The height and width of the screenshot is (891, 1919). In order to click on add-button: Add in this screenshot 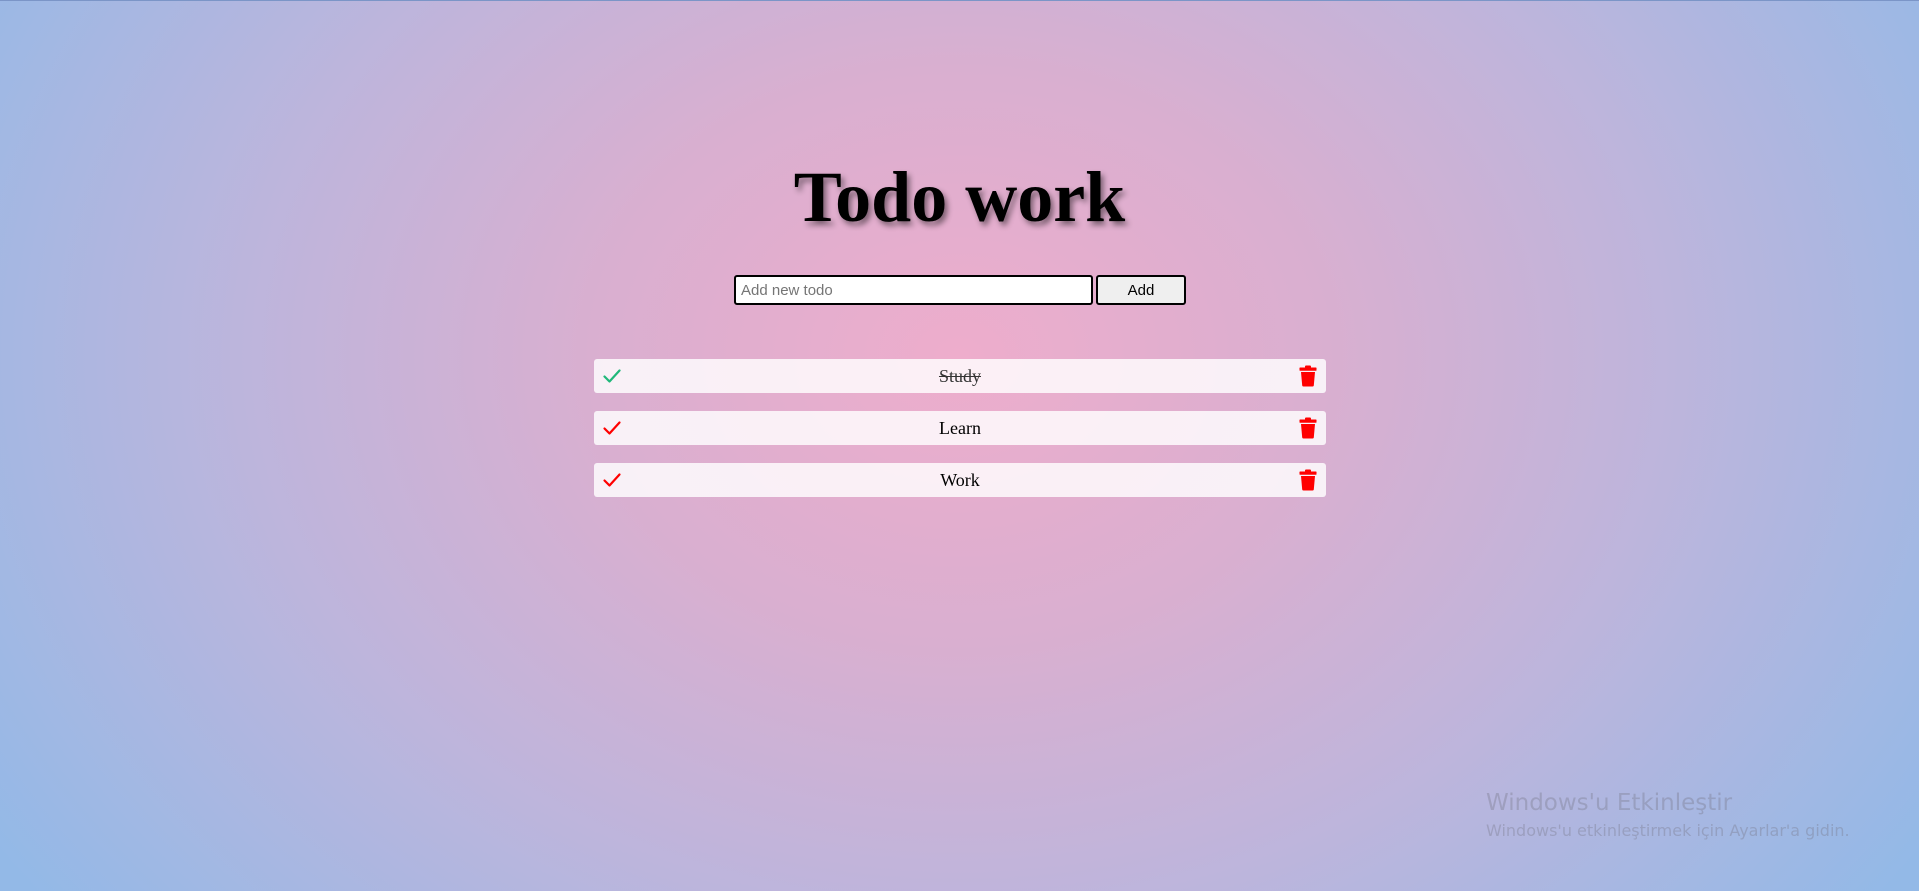, I will do `click(1141, 290)`.